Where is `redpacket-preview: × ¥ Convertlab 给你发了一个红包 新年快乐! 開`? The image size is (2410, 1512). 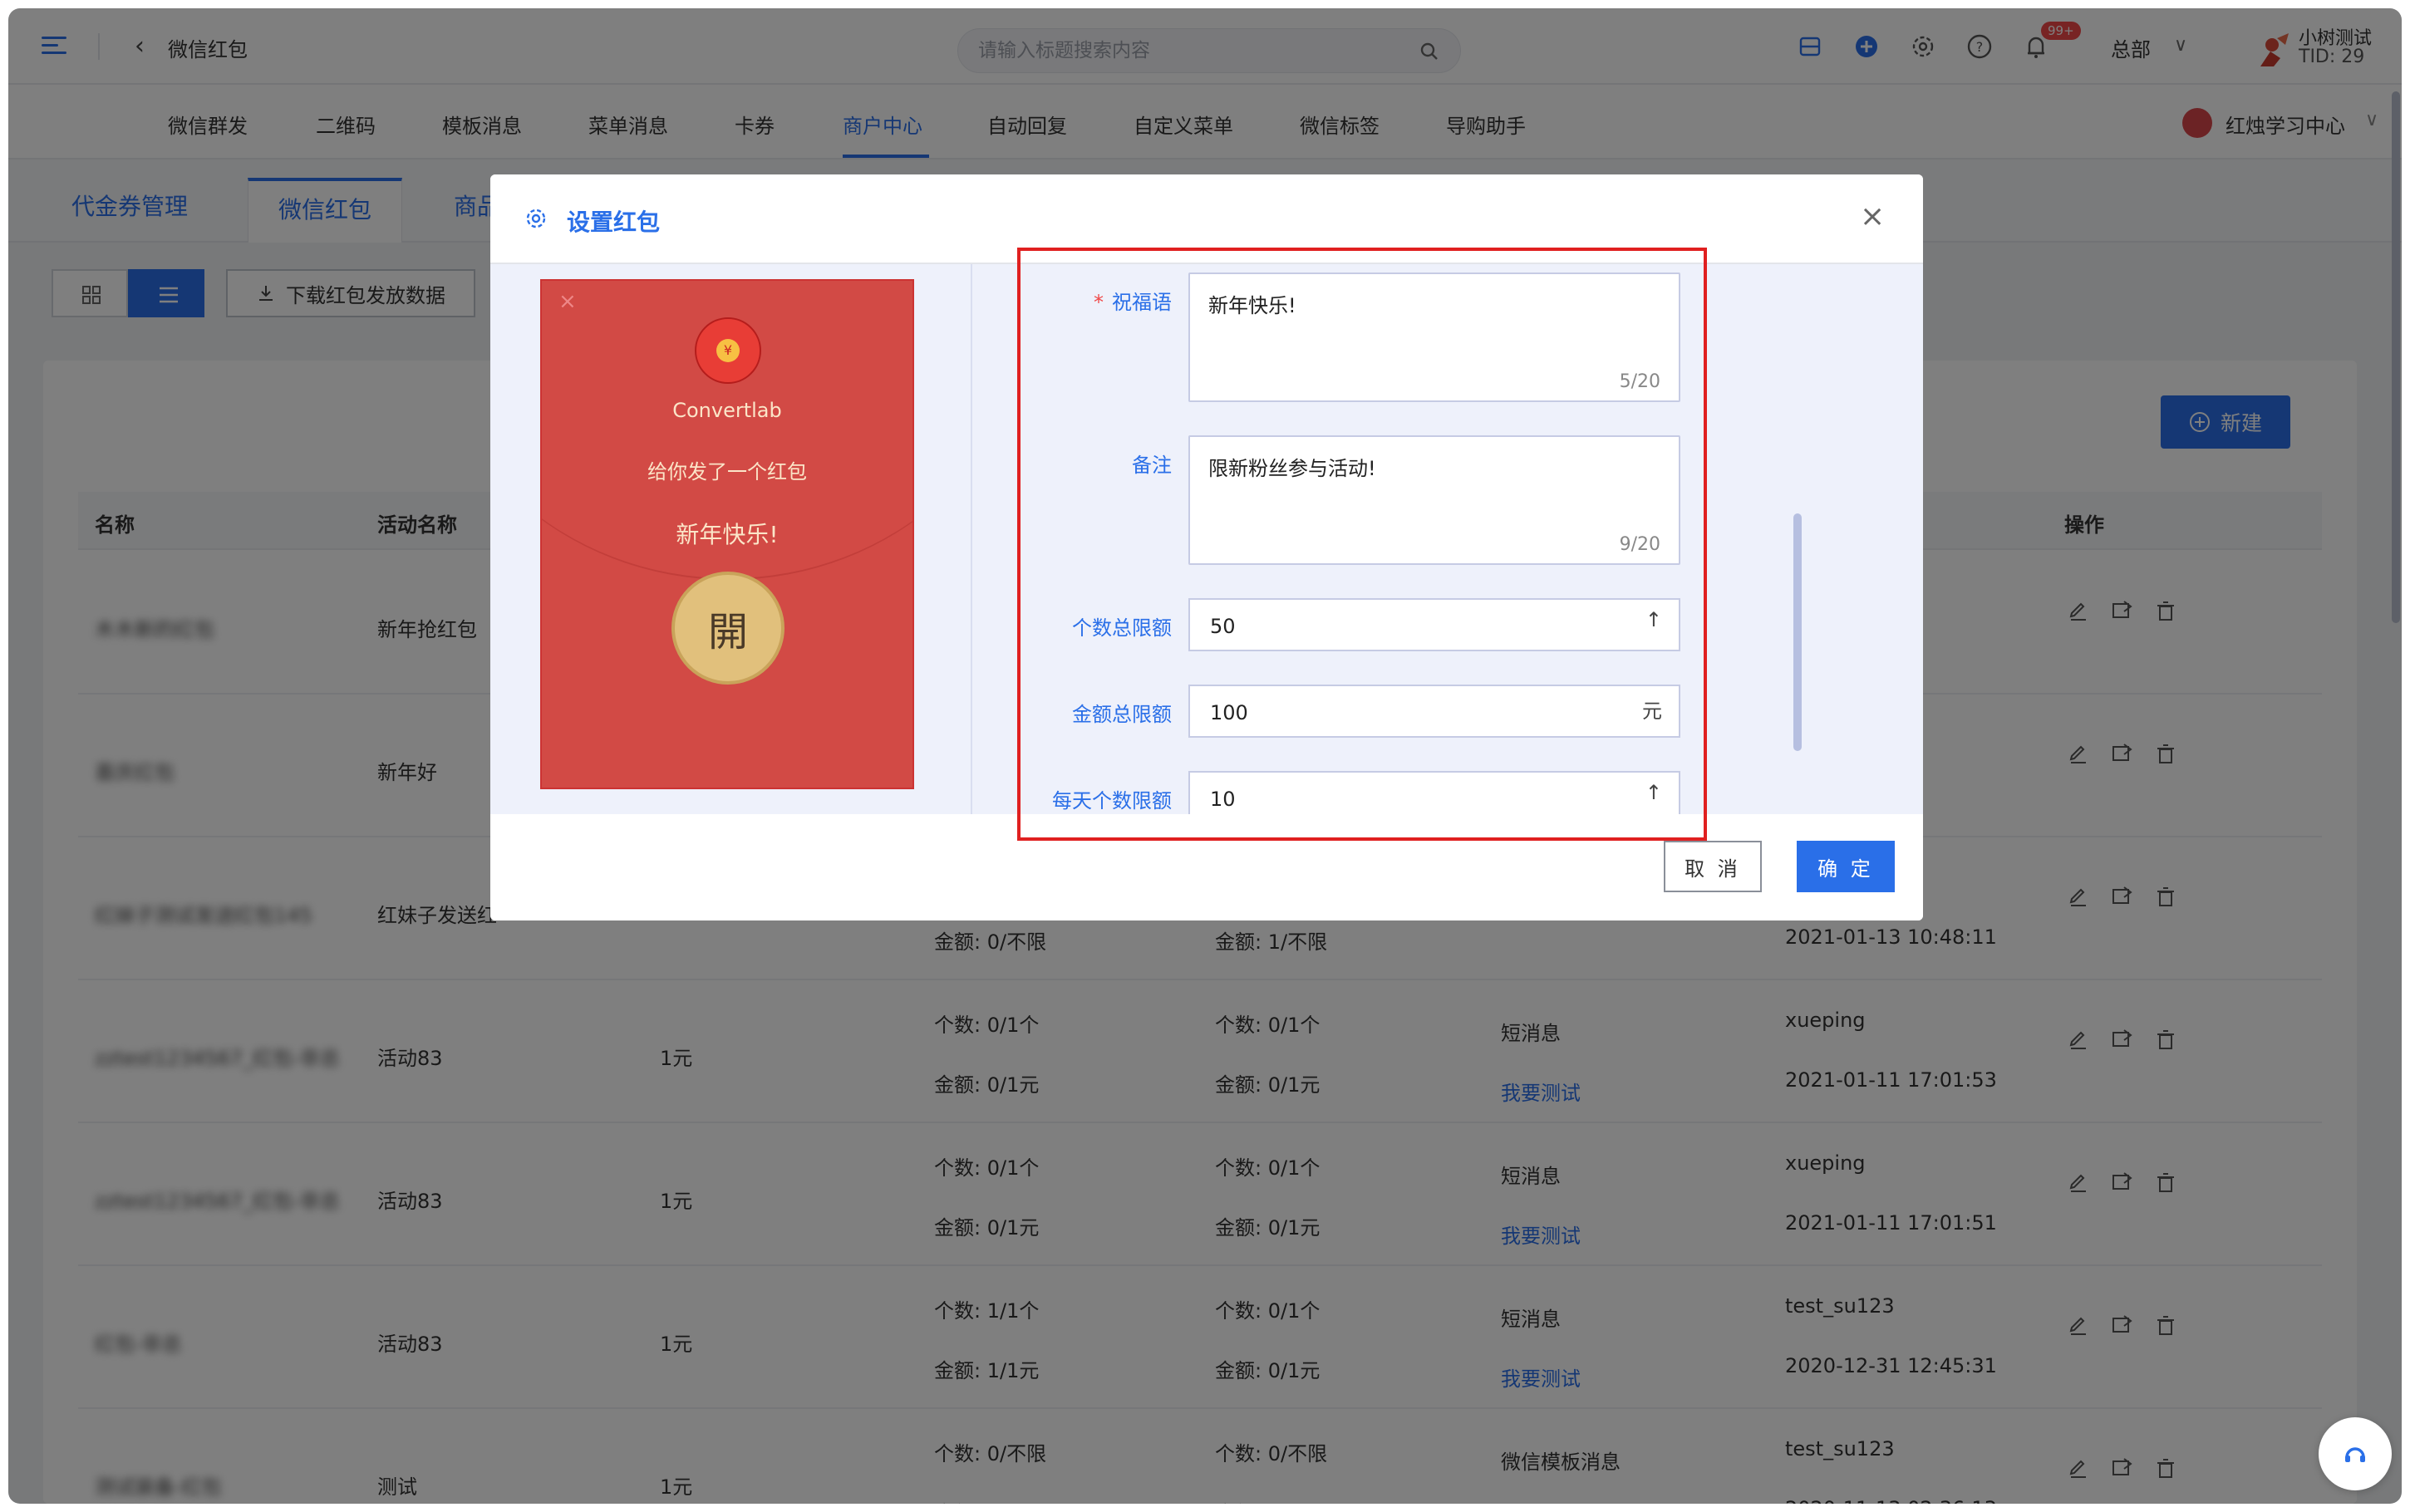 redpacket-preview: × ¥ Convertlab 给你发了一个红包 新年快乐! 開 is located at coordinates (727, 534).